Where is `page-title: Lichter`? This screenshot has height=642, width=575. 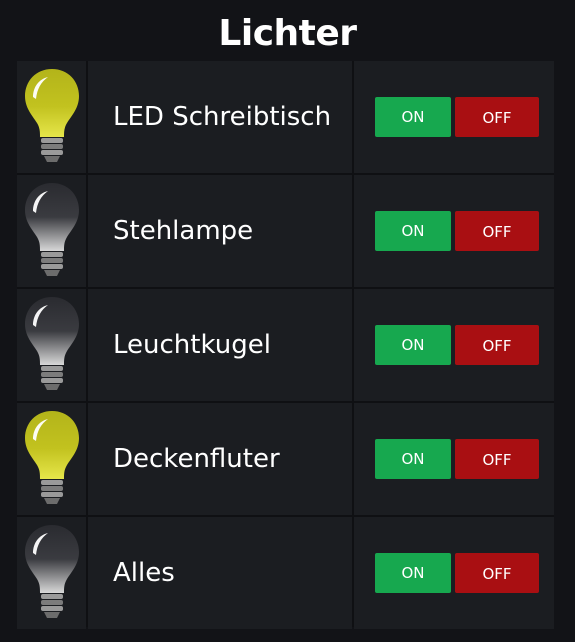 page-title: Lichter is located at coordinates (287, 33).